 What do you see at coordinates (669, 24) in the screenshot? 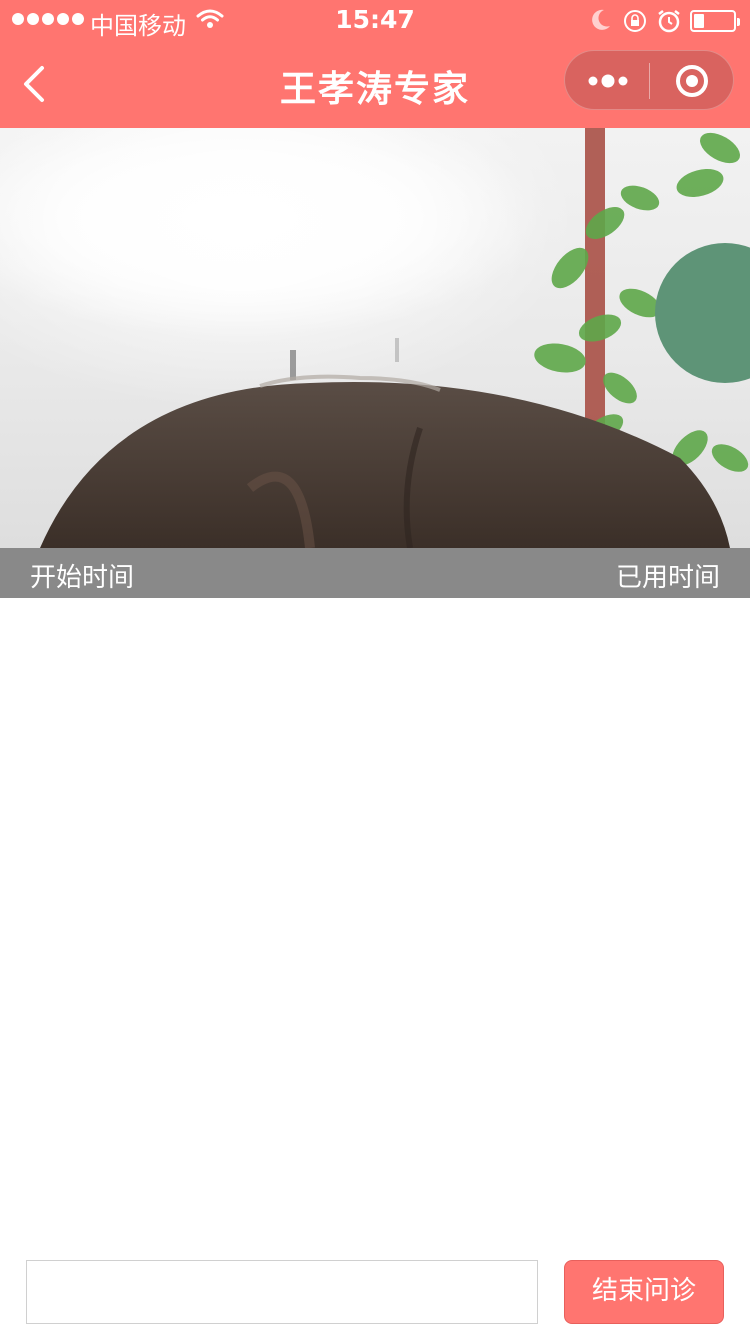
I see `alarm-icon` at bounding box center [669, 24].